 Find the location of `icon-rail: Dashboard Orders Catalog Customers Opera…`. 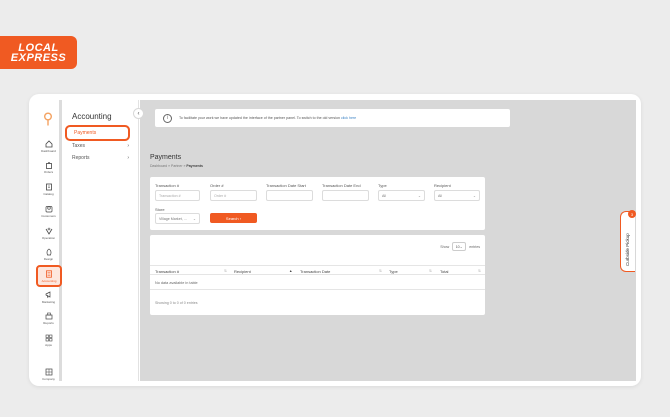

icon-rail: Dashboard Orders Catalog Customers Opera… is located at coordinates (48, 240).